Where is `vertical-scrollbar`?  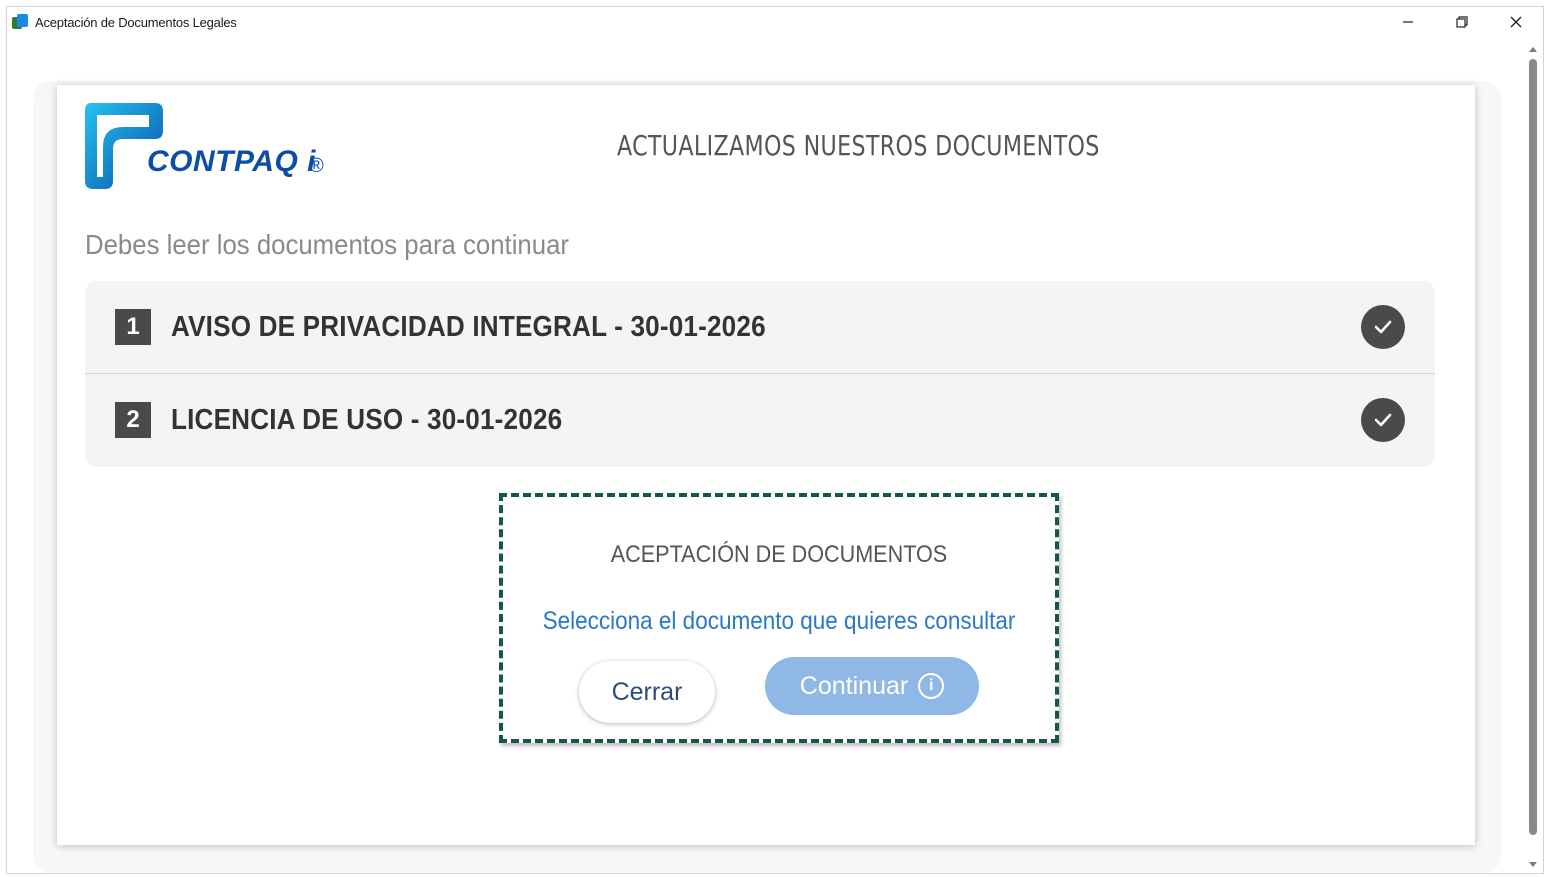 vertical-scrollbar is located at coordinates (1533, 457).